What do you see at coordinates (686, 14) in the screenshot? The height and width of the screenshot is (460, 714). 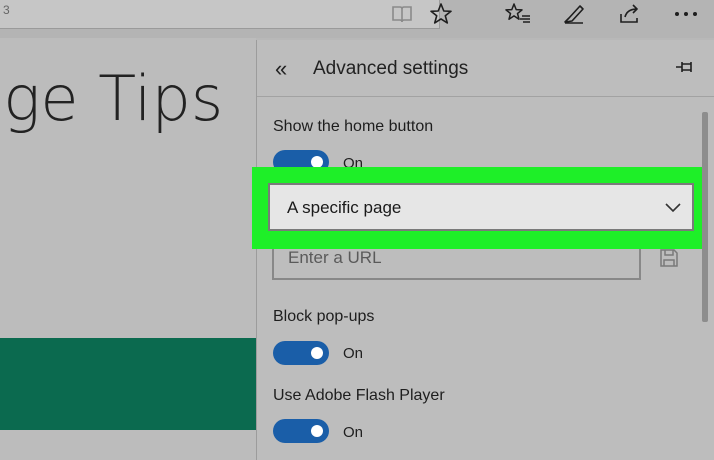 I see `more-icon` at bounding box center [686, 14].